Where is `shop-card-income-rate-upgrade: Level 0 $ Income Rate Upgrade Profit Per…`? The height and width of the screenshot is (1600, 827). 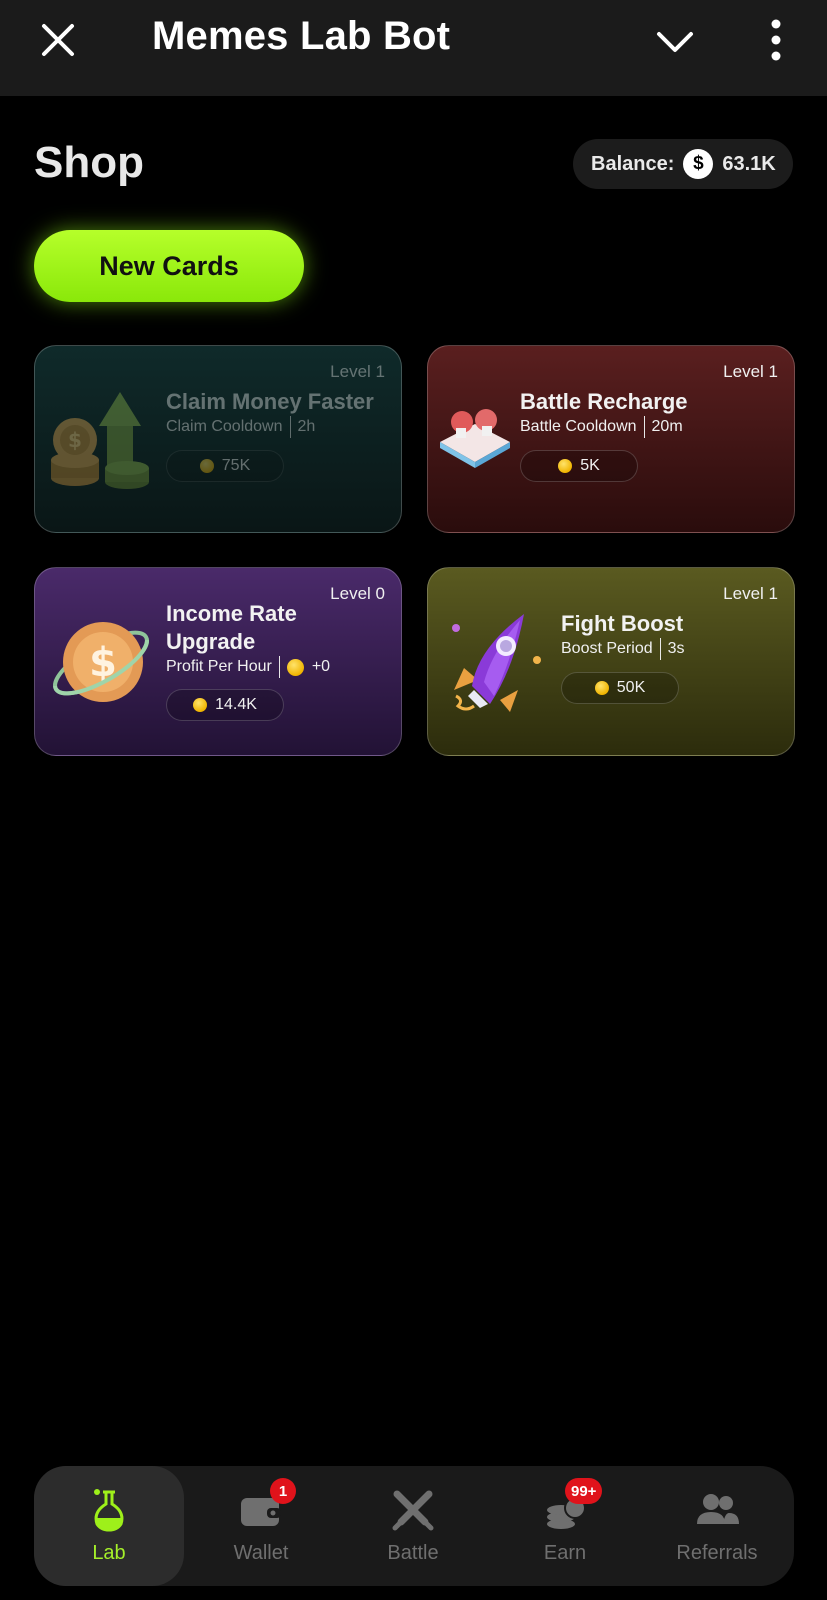
shop-card-income-rate-upgrade: Level 0 $ Income Rate Upgrade Profit Per… is located at coordinates (218, 661).